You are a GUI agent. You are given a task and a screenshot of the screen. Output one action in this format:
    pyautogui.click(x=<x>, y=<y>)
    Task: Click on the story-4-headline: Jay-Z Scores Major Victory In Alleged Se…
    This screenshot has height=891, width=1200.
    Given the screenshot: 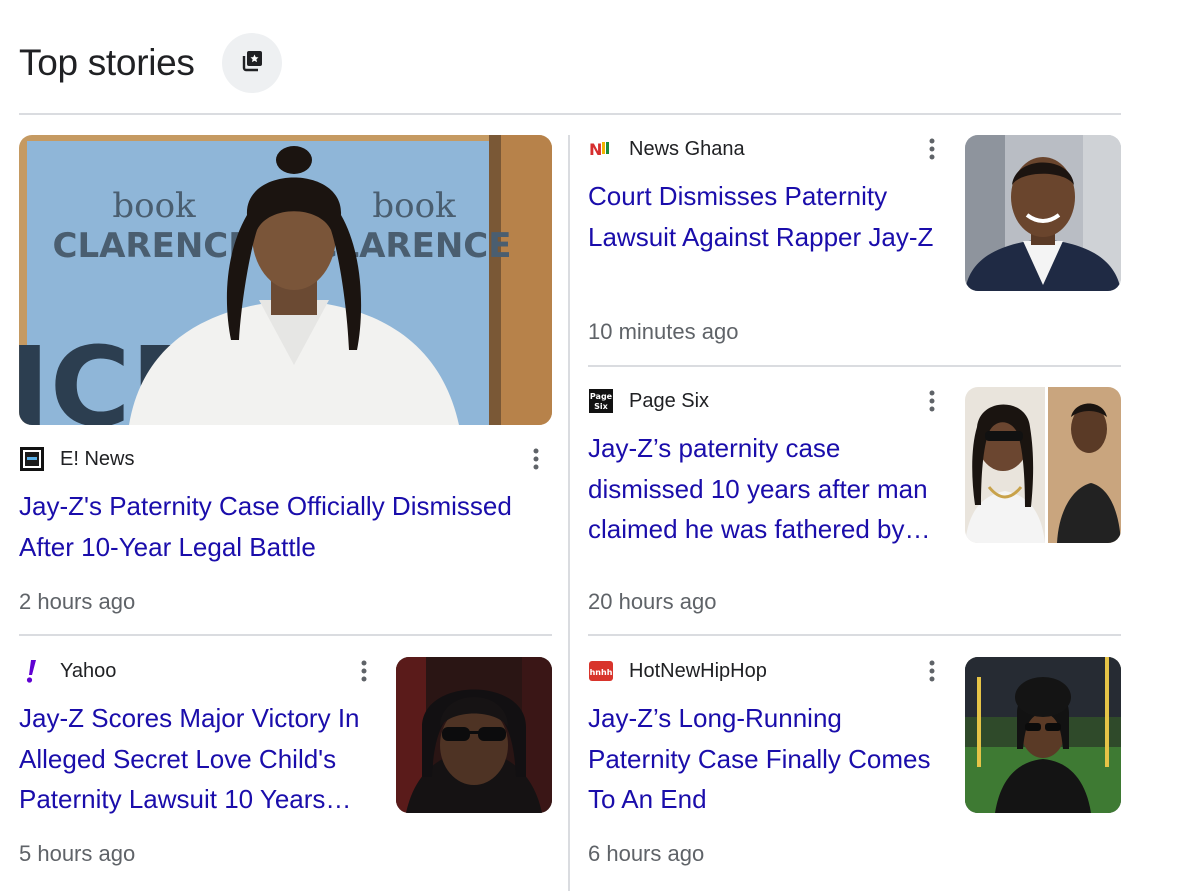 What is the action you would take?
    pyautogui.click(x=200, y=759)
    